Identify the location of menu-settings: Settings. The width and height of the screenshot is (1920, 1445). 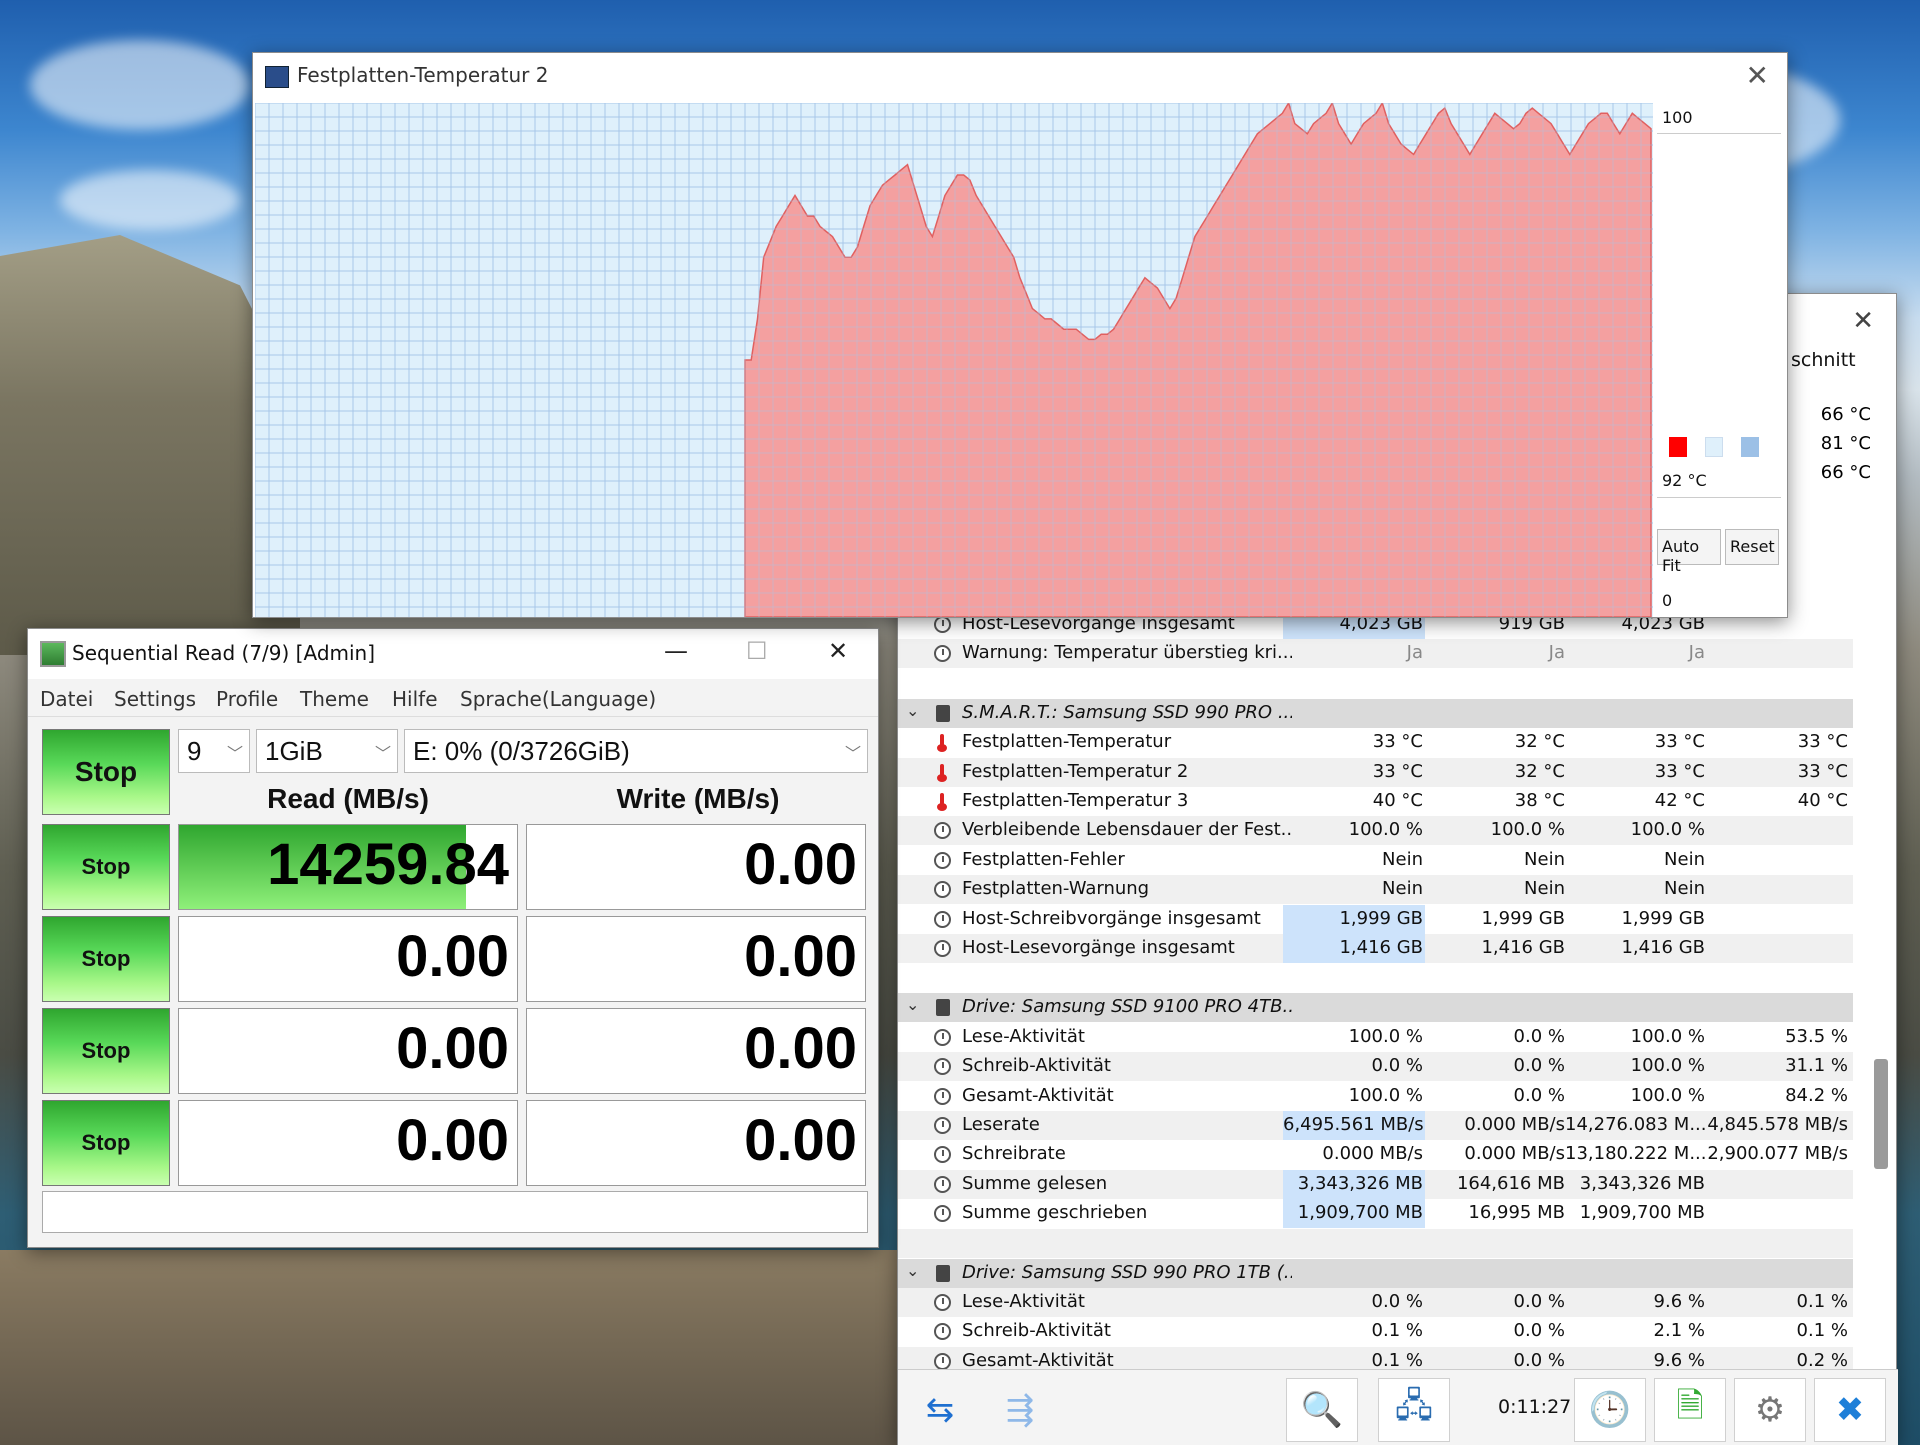
(155, 699).